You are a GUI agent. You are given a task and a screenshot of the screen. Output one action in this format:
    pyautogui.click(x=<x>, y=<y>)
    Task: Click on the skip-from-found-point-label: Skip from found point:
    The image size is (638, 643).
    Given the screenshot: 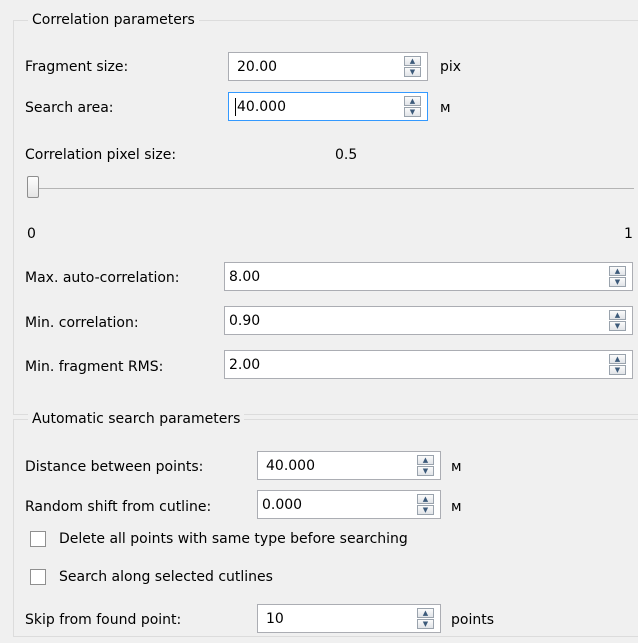 What is the action you would take?
    pyautogui.click(x=103, y=620)
    